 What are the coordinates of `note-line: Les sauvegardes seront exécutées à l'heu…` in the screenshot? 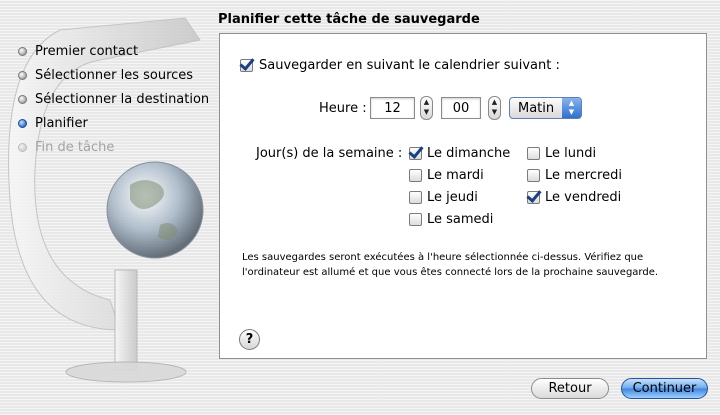 It's located at (443, 257).